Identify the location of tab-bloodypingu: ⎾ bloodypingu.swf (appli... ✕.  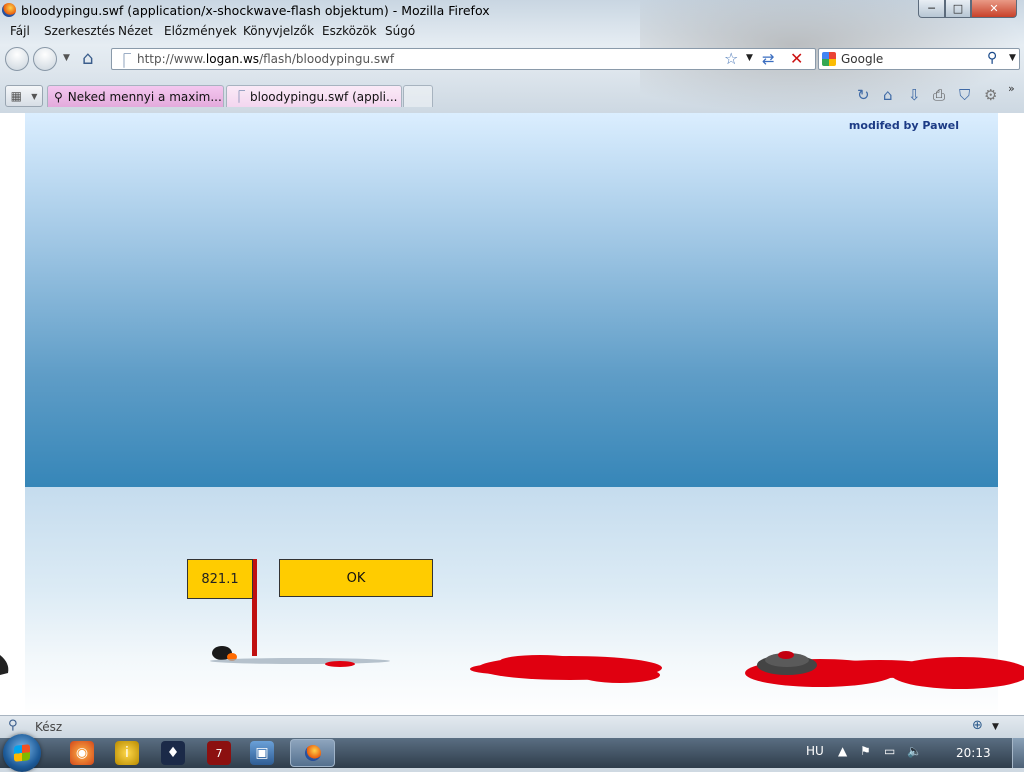
(314, 96).